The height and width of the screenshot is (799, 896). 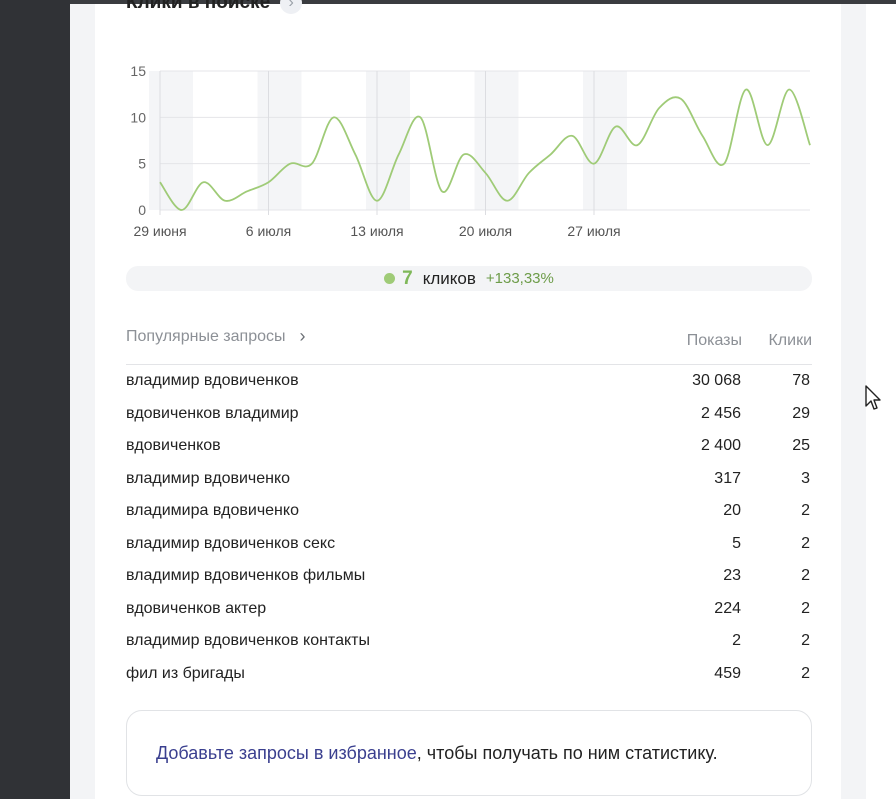 I want to click on summary-change: +133,33%, so click(x=519, y=278).